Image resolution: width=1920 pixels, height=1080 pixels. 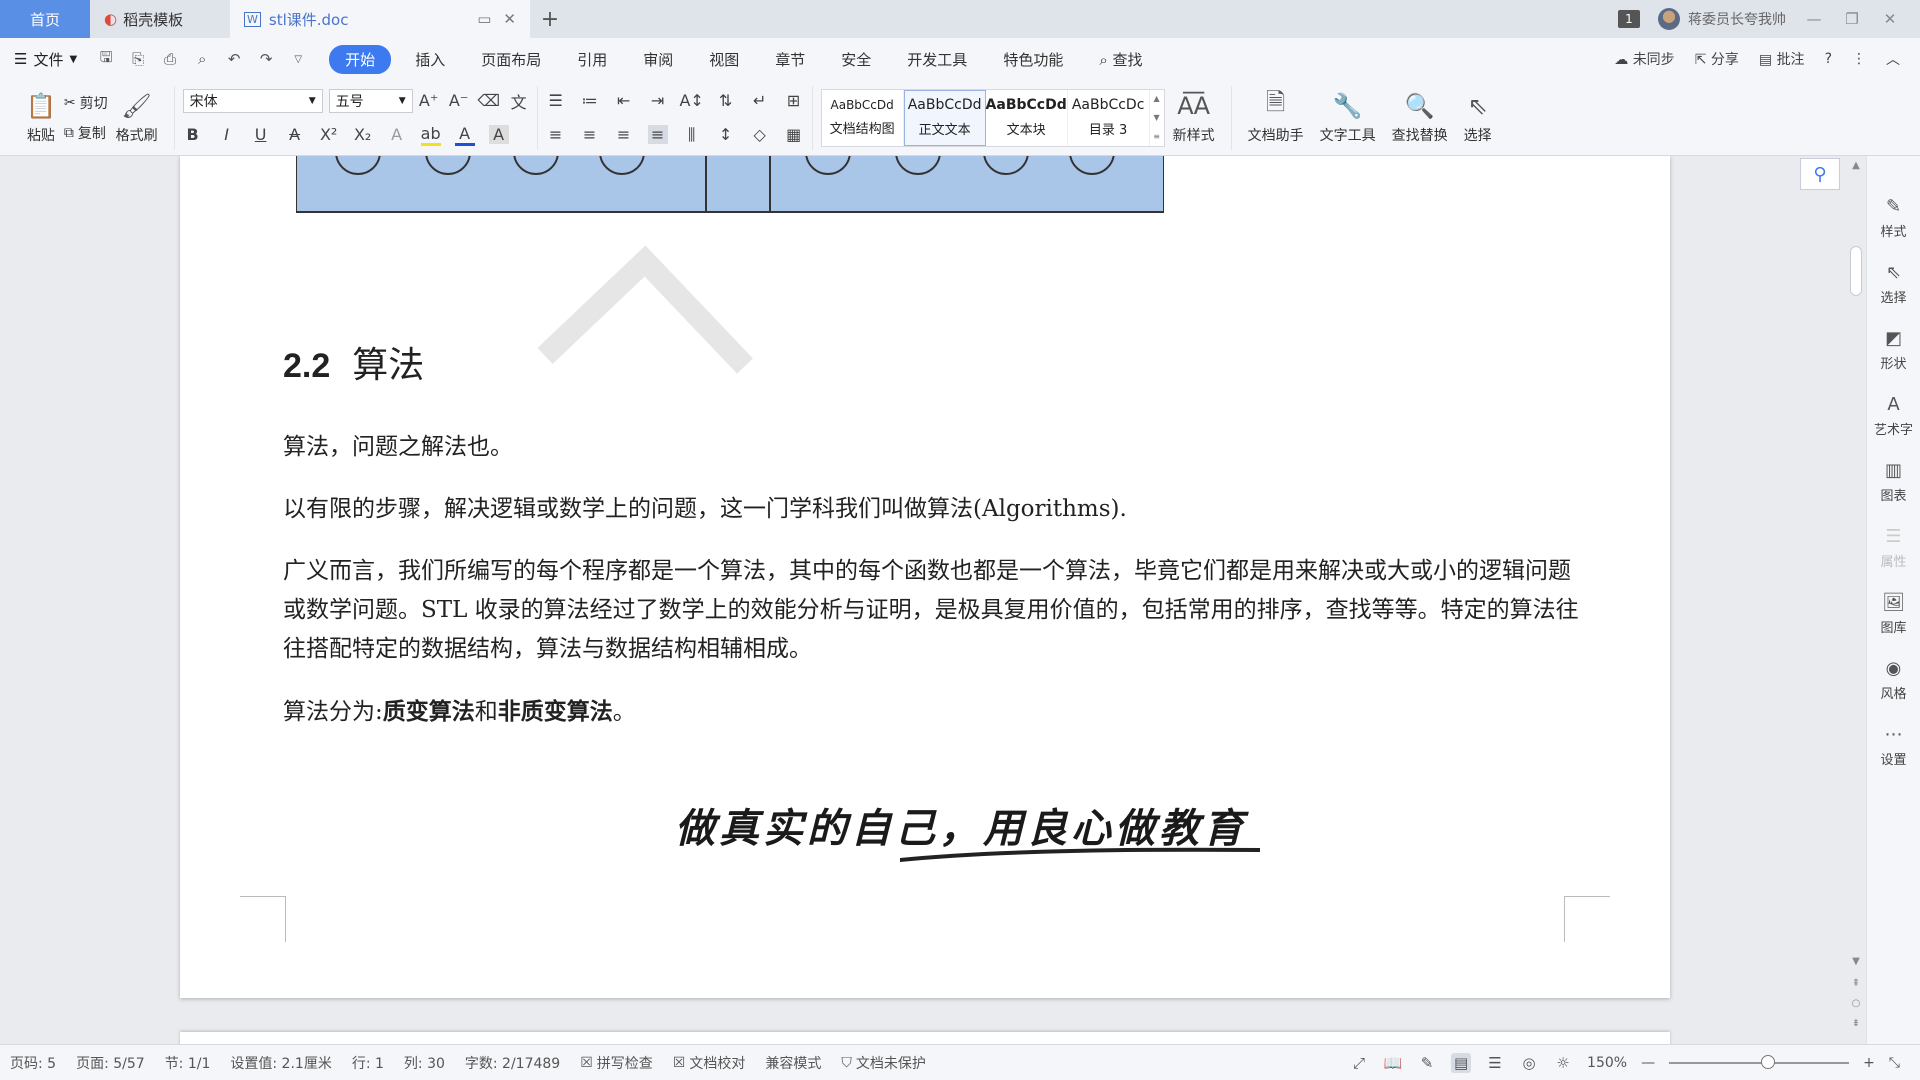 I want to click on status-setting: 设置值: 2.1厘米, so click(x=280, y=1063).